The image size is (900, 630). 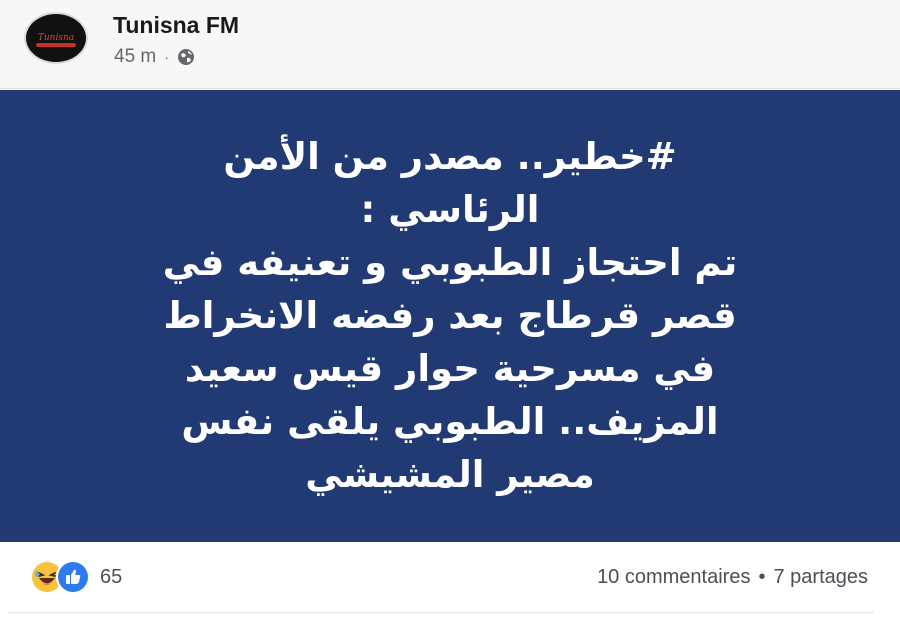 I want to click on shares-count-link: 7 partages, so click(x=820, y=577).